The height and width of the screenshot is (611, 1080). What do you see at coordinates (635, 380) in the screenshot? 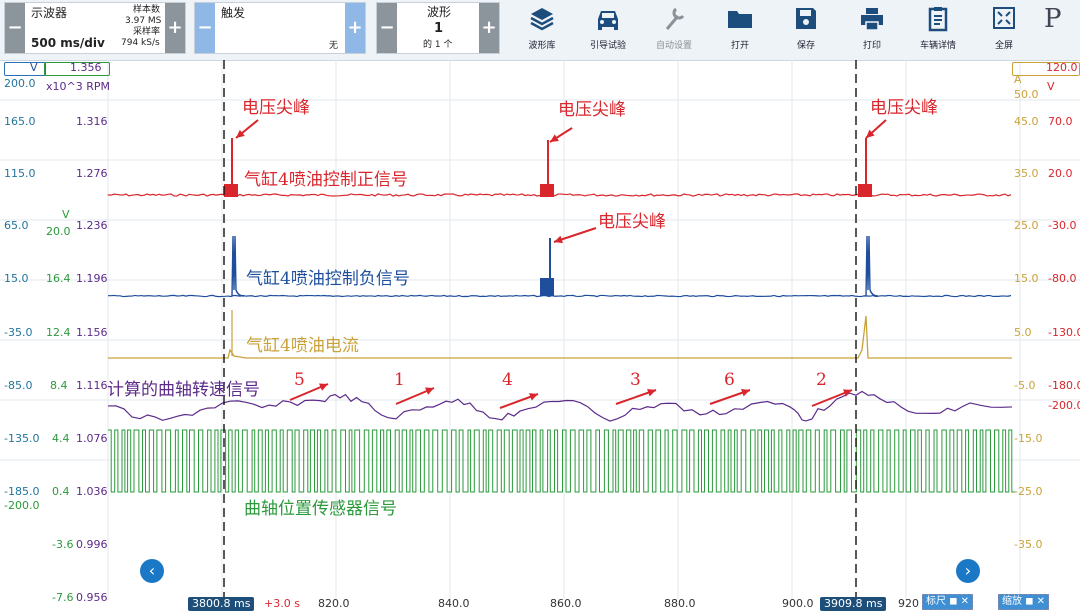
I see `cylinder-number-3: 3` at bounding box center [635, 380].